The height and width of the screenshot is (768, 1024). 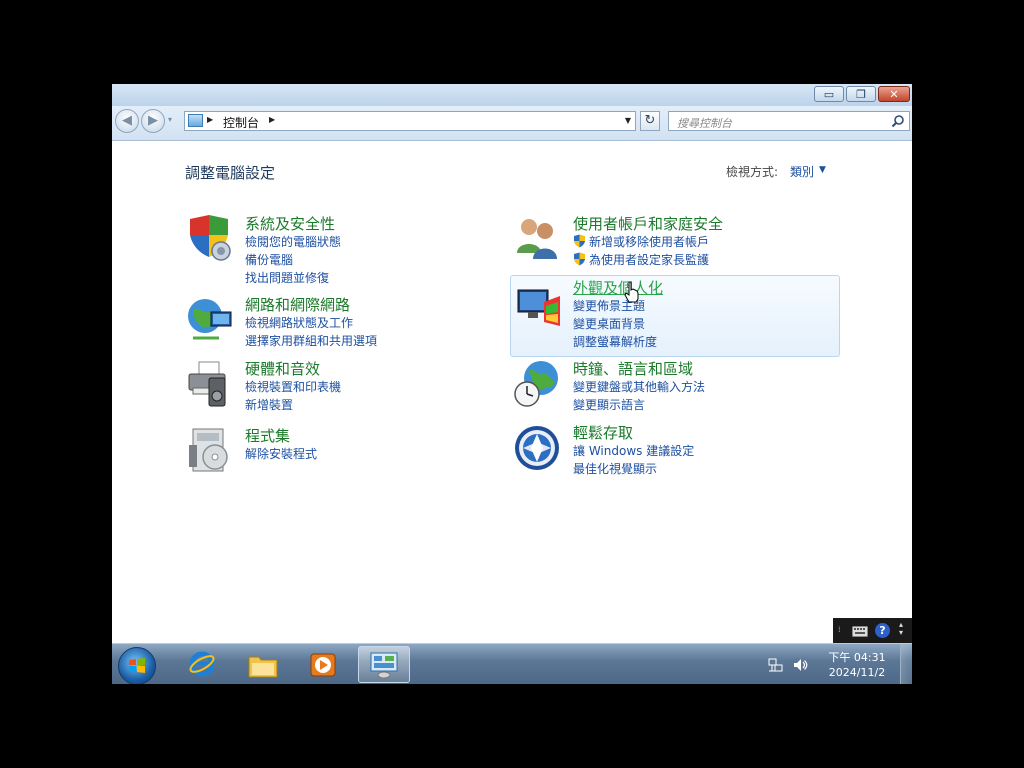 I want to click on accessibility-icon, so click(x=538, y=447).